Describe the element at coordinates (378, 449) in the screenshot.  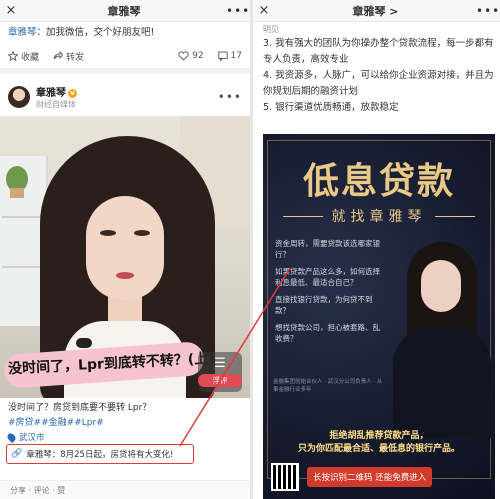
I see `ad-slogan-line: 只为你匹配最合适、最低息的银行产品。` at that location.